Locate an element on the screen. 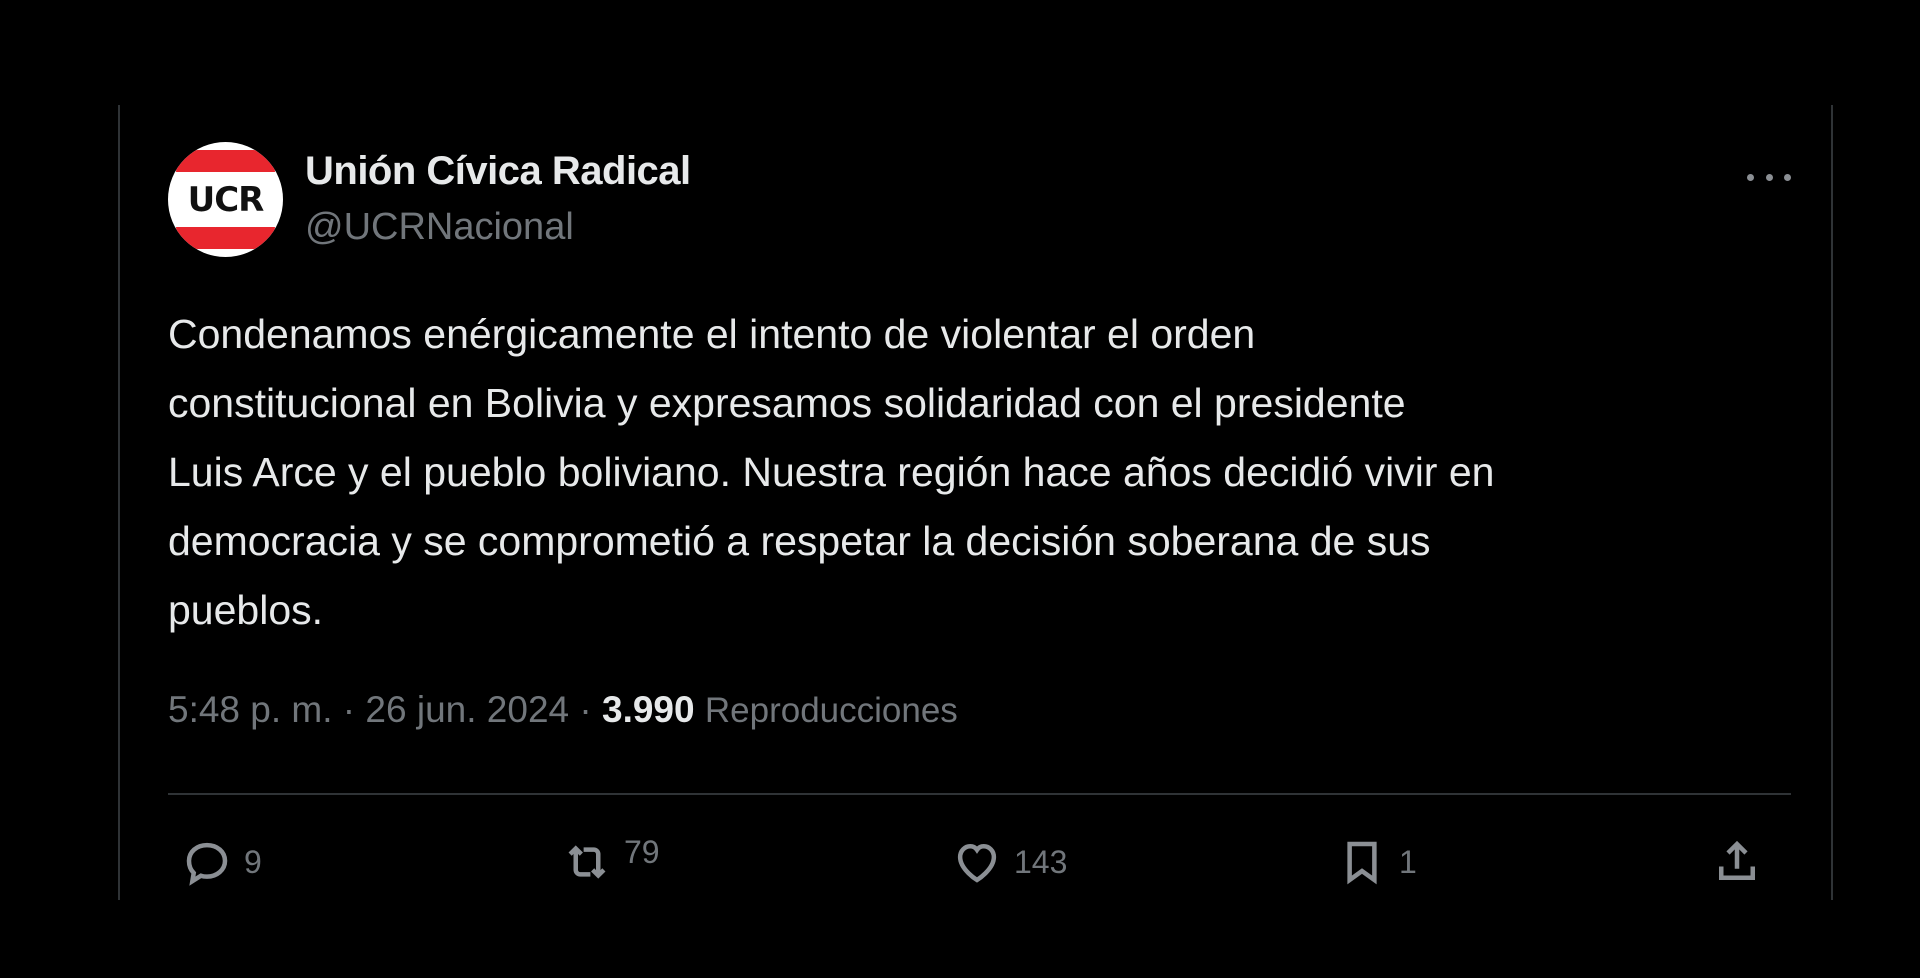 This screenshot has height=978, width=1920. divider is located at coordinates (979, 794).